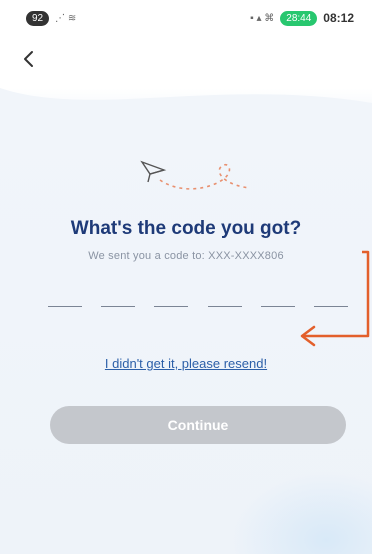 The width and height of the screenshot is (372, 554). What do you see at coordinates (338, 18) in the screenshot?
I see `status-time: 08:12` at bounding box center [338, 18].